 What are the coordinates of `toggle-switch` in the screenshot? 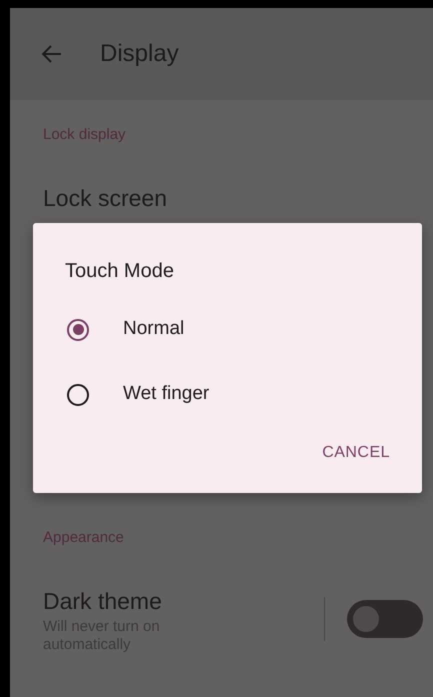 It's located at (385, 619).